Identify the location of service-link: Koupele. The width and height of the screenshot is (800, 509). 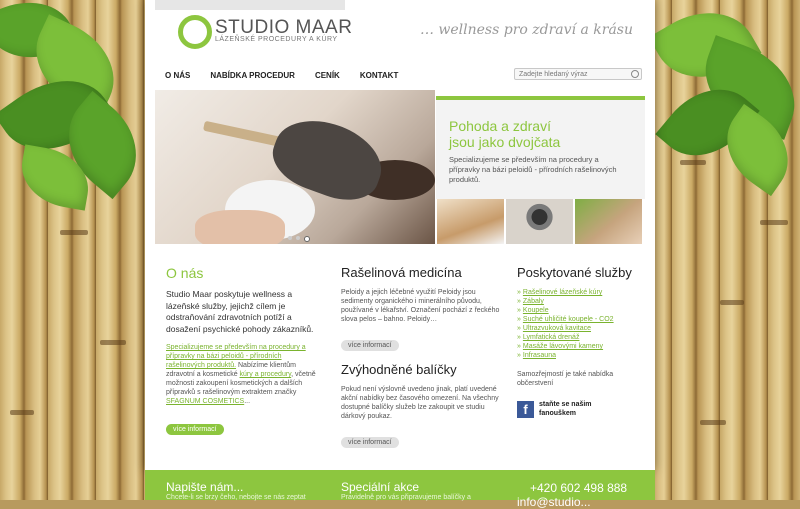
(582, 310).